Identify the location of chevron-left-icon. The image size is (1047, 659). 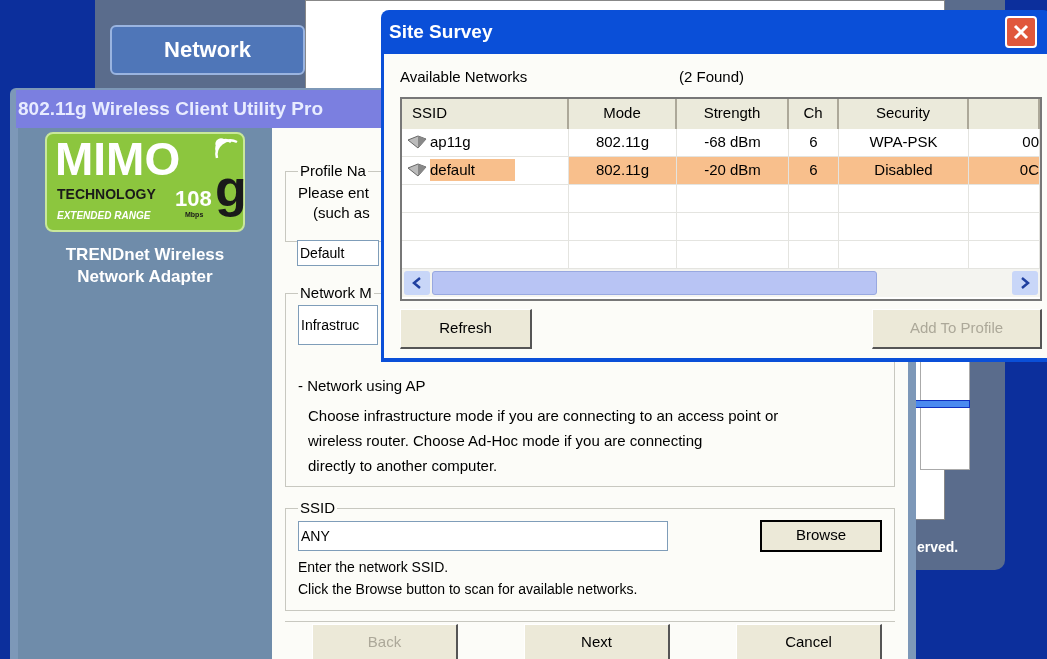
(417, 282).